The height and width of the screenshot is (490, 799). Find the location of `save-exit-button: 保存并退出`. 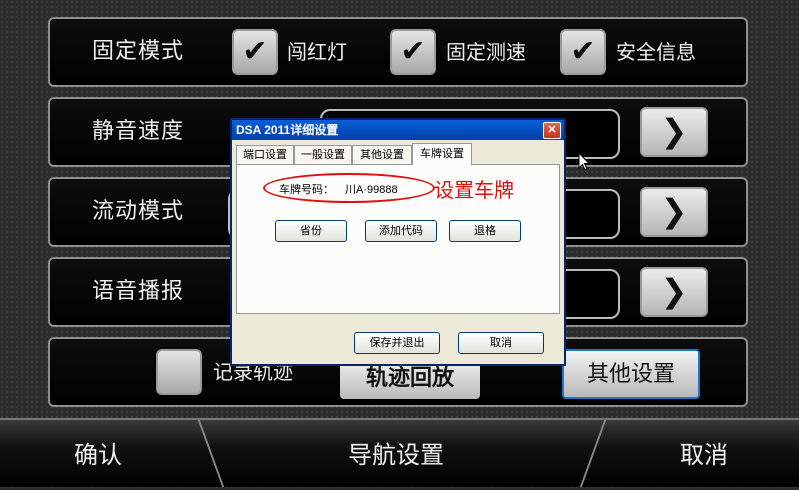

save-exit-button: 保存并退出 is located at coordinates (397, 343).